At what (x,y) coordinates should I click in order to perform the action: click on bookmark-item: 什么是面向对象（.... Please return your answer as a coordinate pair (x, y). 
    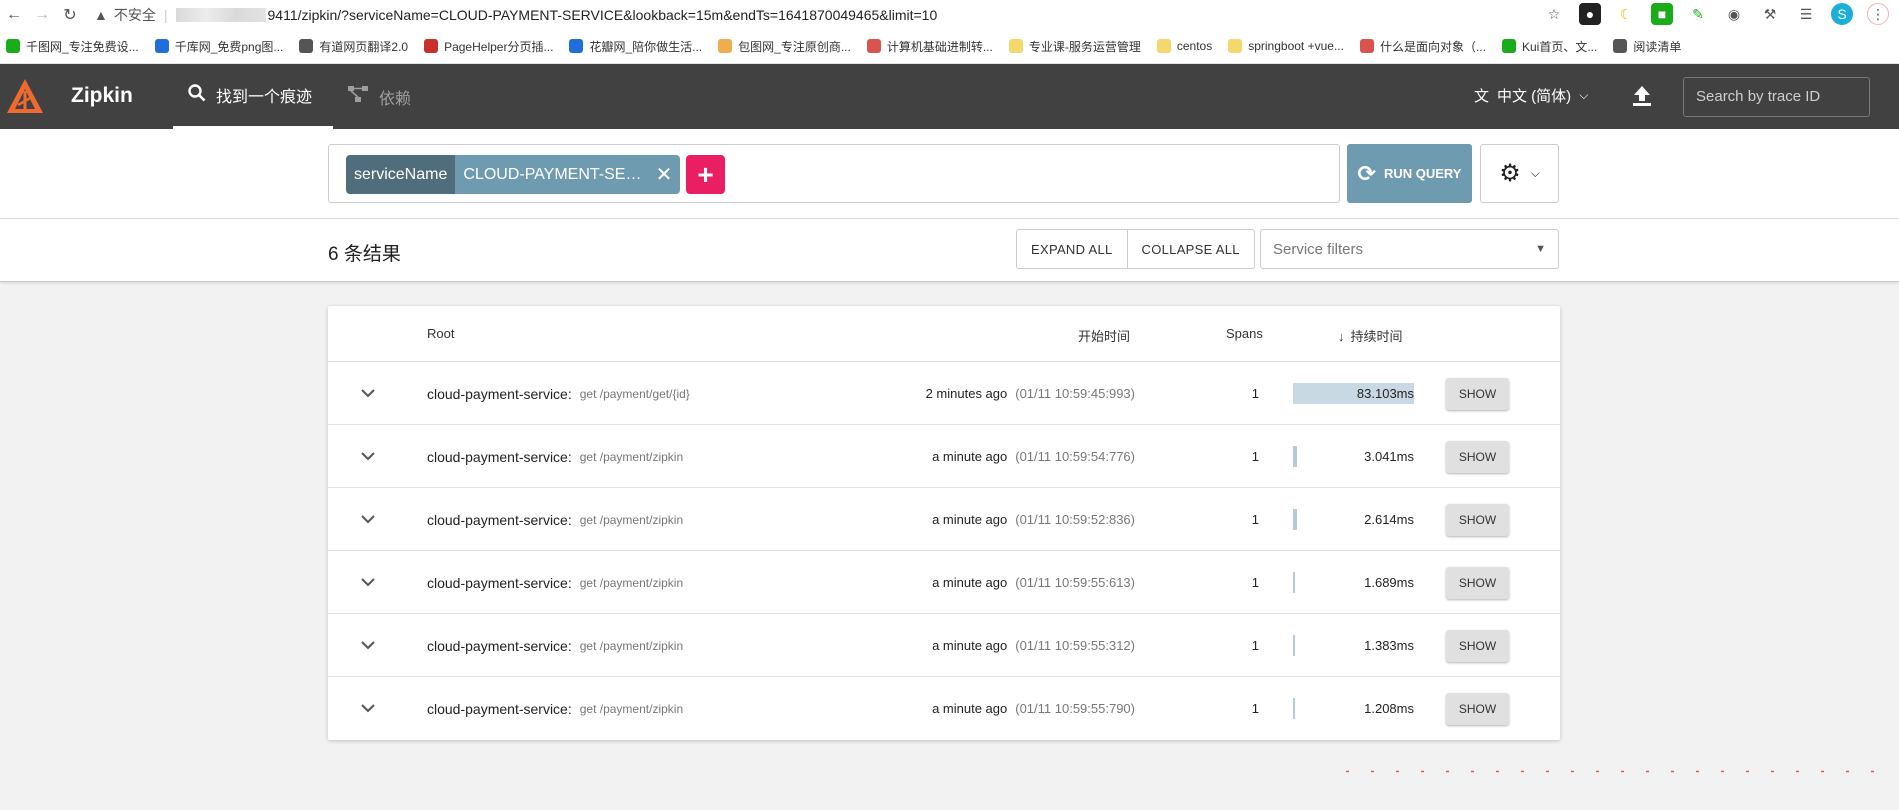
    Looking at the image, I should click on (1422, 46).